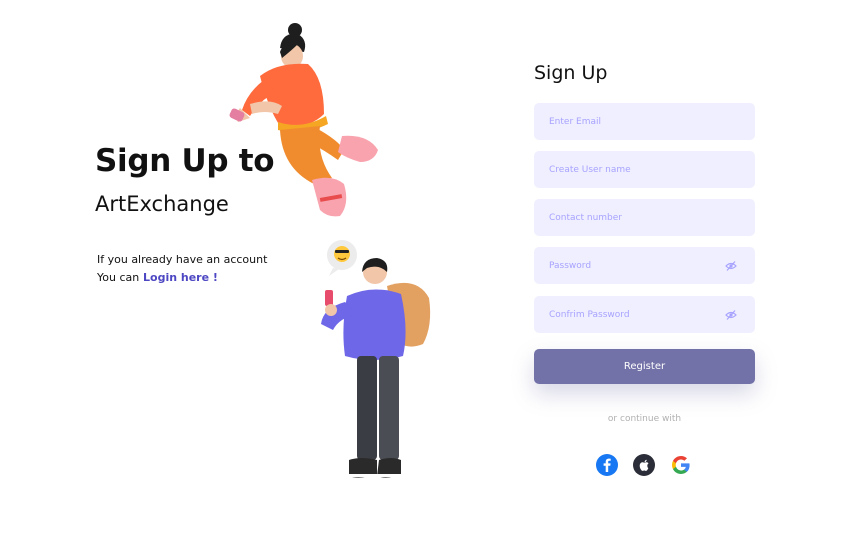  I want to click on continue-with-text: or continue with, so click(644, 419).